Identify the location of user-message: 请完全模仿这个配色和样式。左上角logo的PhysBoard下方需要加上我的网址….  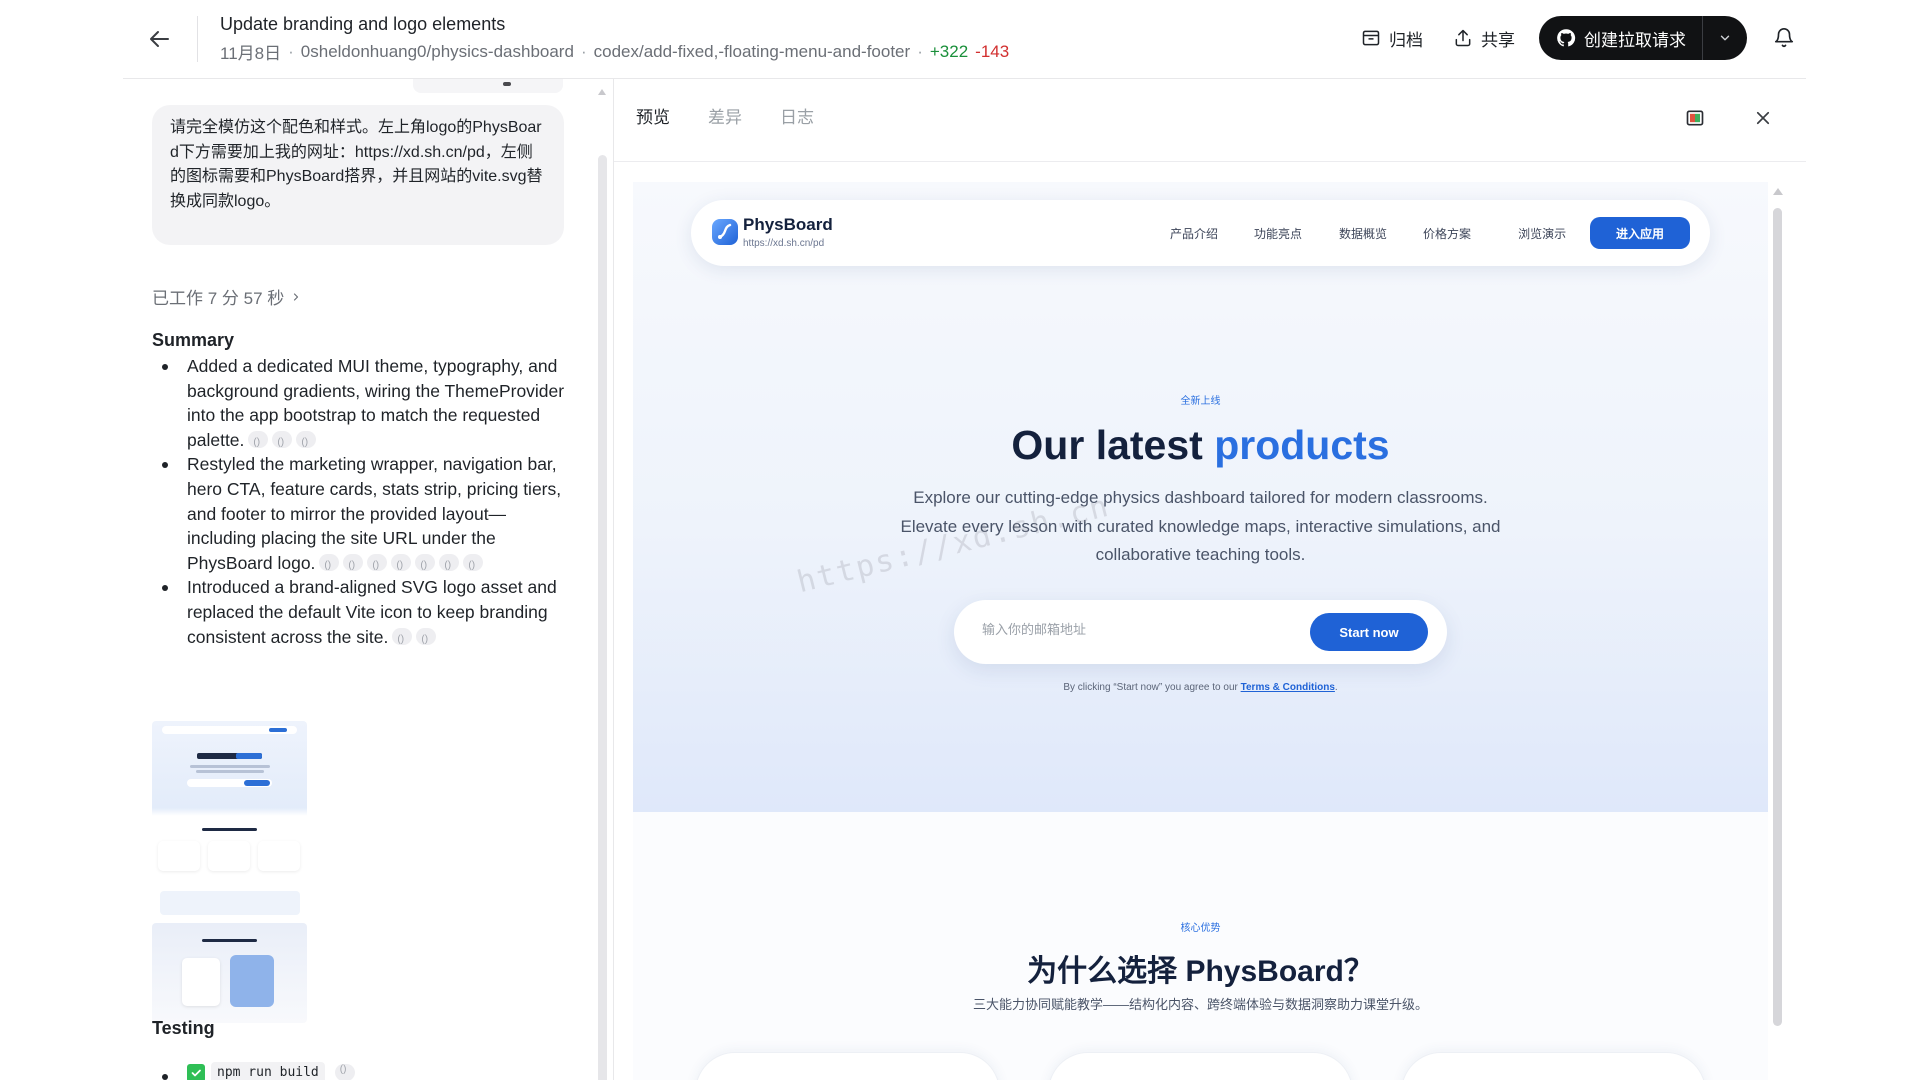
(358, 175).